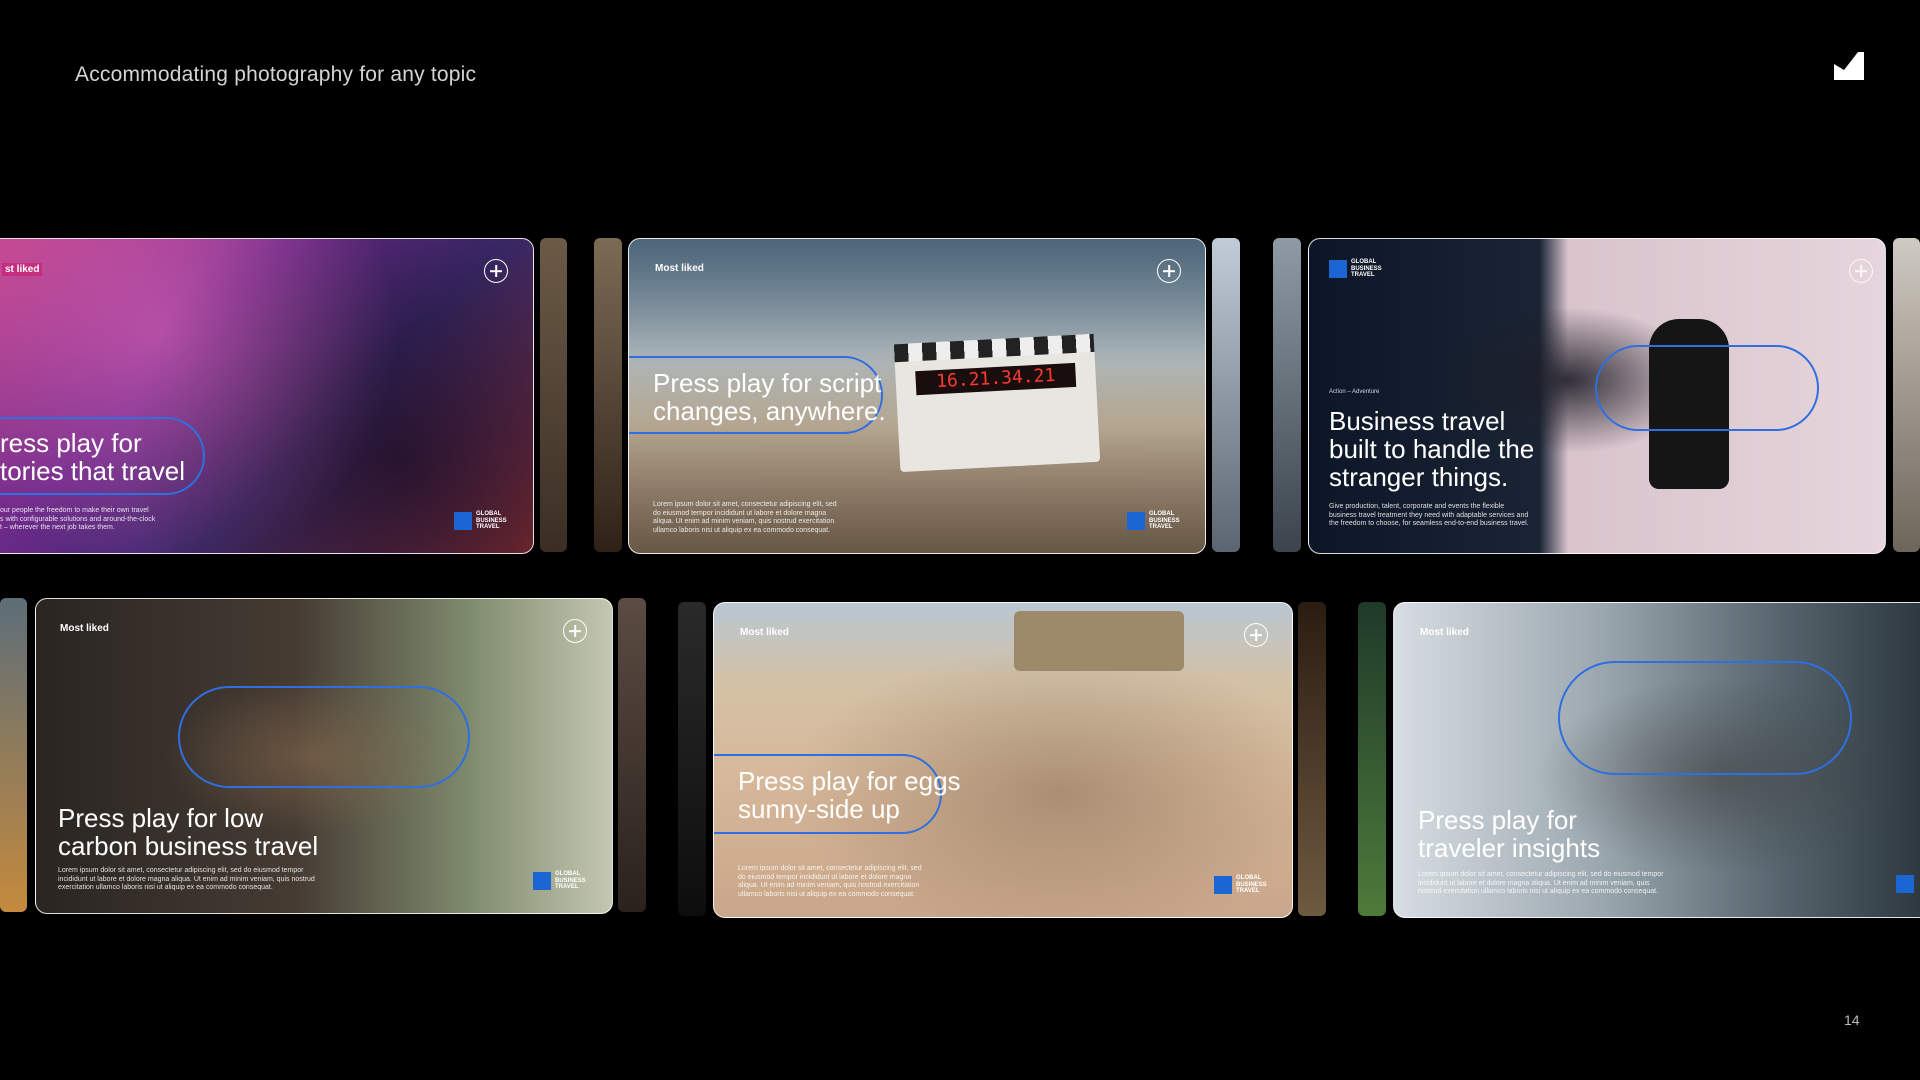 This screenshot has width=1920, height=1080. Describe the element at coordinates (1099, 641) in the screenshot. I see `safari-truck-icon` at that location.